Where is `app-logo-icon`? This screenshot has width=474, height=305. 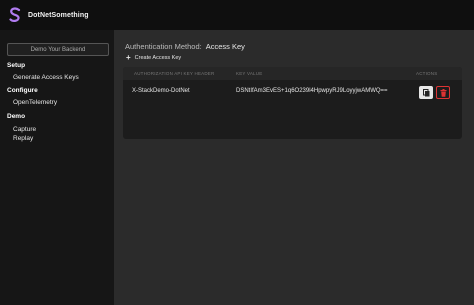
app-logo-icon is located at coordinates (15, 15).